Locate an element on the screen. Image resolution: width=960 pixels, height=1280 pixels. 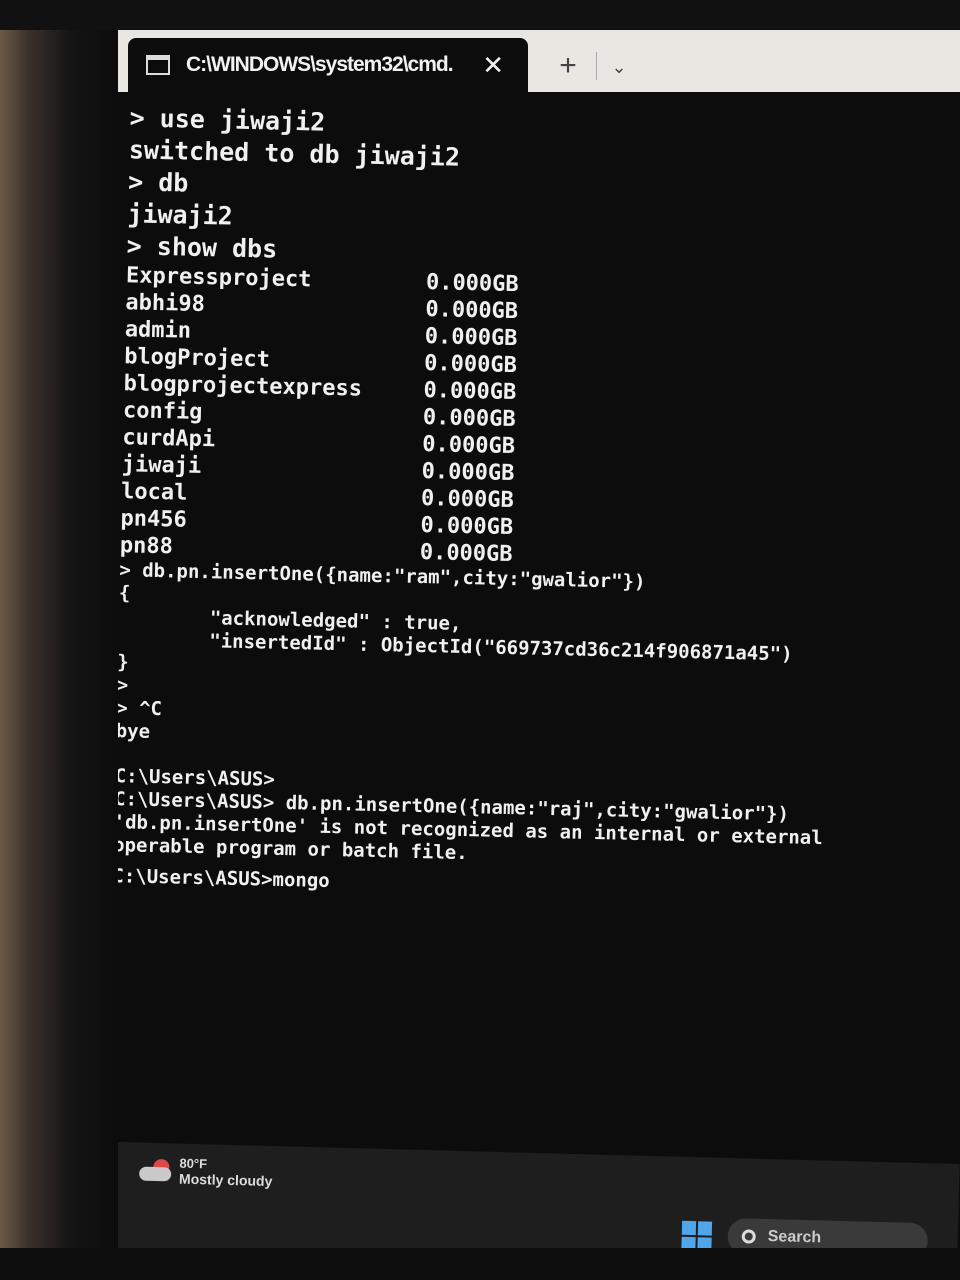
weather-widget: 80°F Mostly cloudy is located at coordinates (206, 1172).